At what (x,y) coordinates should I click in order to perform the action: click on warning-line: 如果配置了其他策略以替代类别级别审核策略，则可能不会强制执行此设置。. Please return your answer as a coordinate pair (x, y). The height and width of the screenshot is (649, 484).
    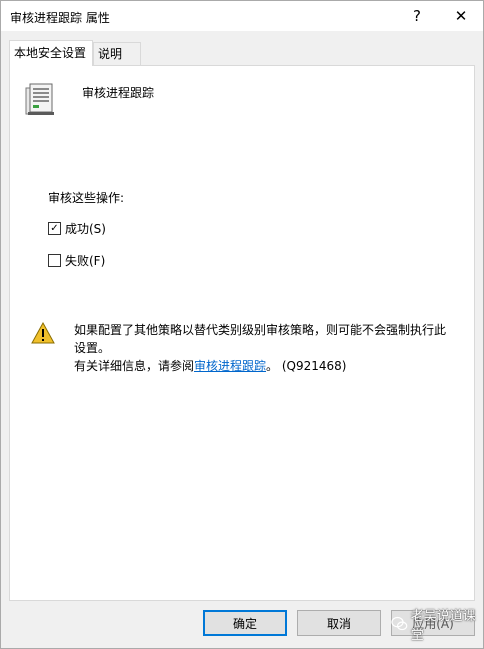
    Looking at the image, I should click on (260, 339).